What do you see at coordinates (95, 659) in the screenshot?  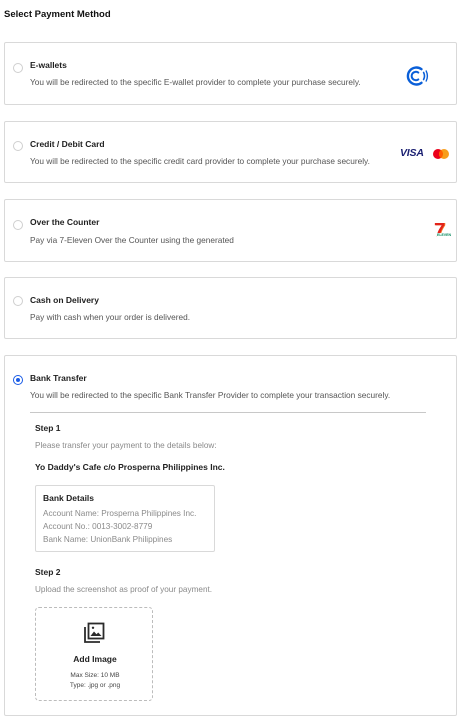 I see `add-image-label: Add Image` at bounding box center [95, 659].